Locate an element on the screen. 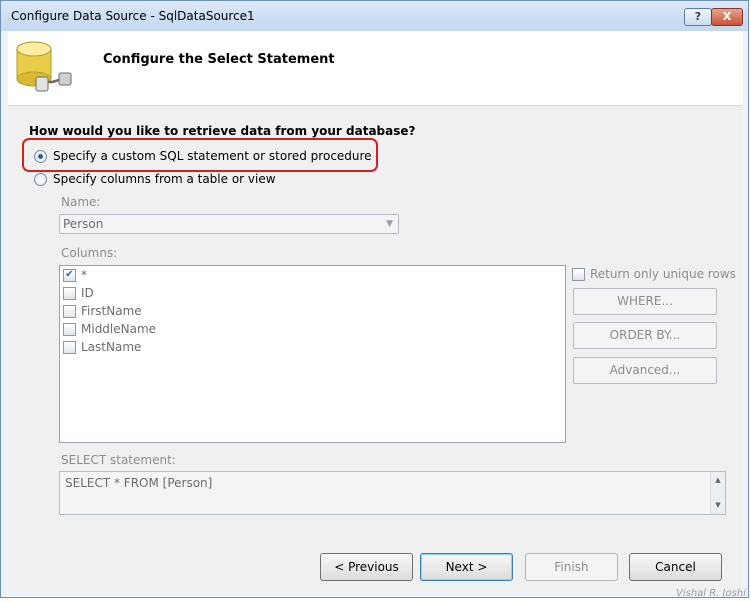 The height and width of the screenshot is (602, 751). help-button: ? is located at coordinates (698, 17).